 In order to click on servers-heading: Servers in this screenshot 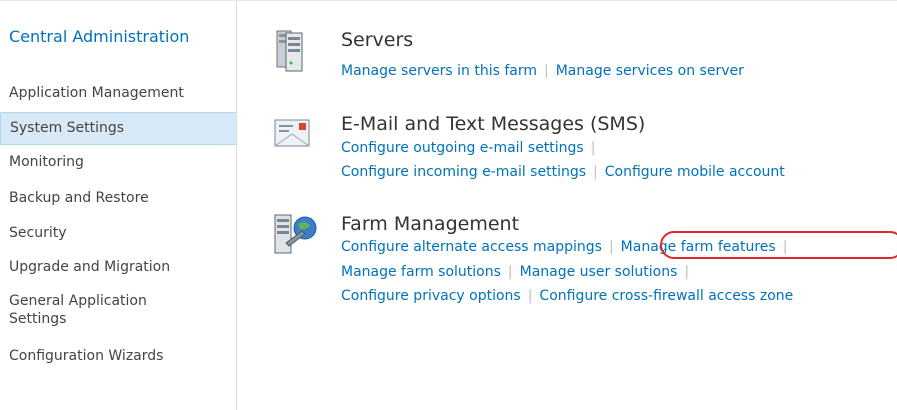, I will do `click(377, 40)`.